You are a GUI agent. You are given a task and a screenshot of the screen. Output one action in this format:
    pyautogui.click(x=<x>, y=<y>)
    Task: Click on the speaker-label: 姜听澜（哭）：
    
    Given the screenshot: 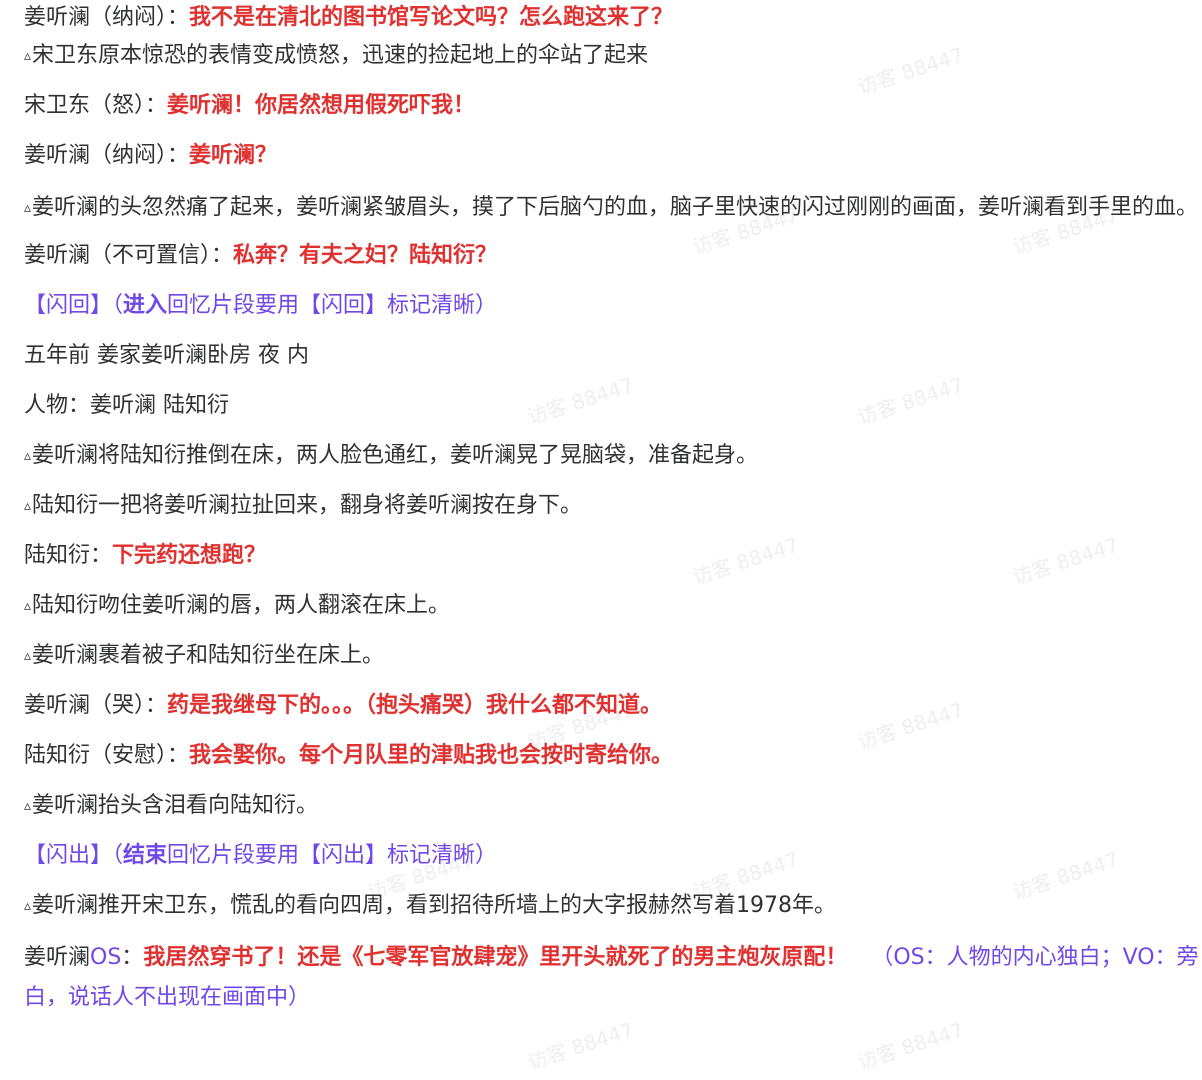 What is the action you would take?
    pyautogui.click(x=96, y=705)
    